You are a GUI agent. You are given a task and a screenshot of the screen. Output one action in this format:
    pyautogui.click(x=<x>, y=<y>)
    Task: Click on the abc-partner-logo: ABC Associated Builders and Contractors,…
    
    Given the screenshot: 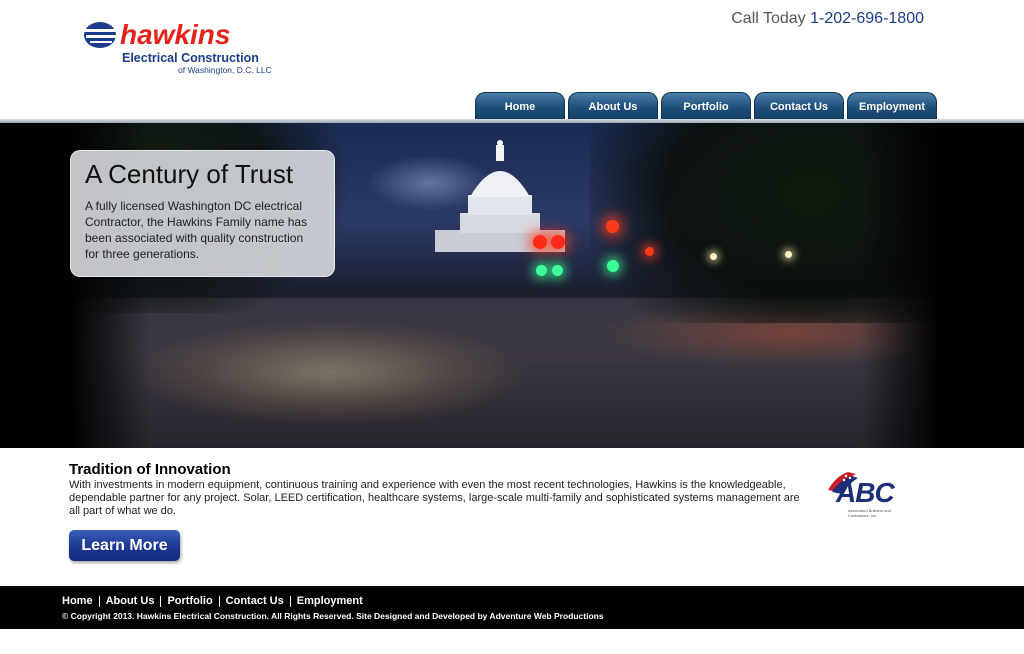 What is the action you would take?
    pyautogui.click(x=866, y=495)
    